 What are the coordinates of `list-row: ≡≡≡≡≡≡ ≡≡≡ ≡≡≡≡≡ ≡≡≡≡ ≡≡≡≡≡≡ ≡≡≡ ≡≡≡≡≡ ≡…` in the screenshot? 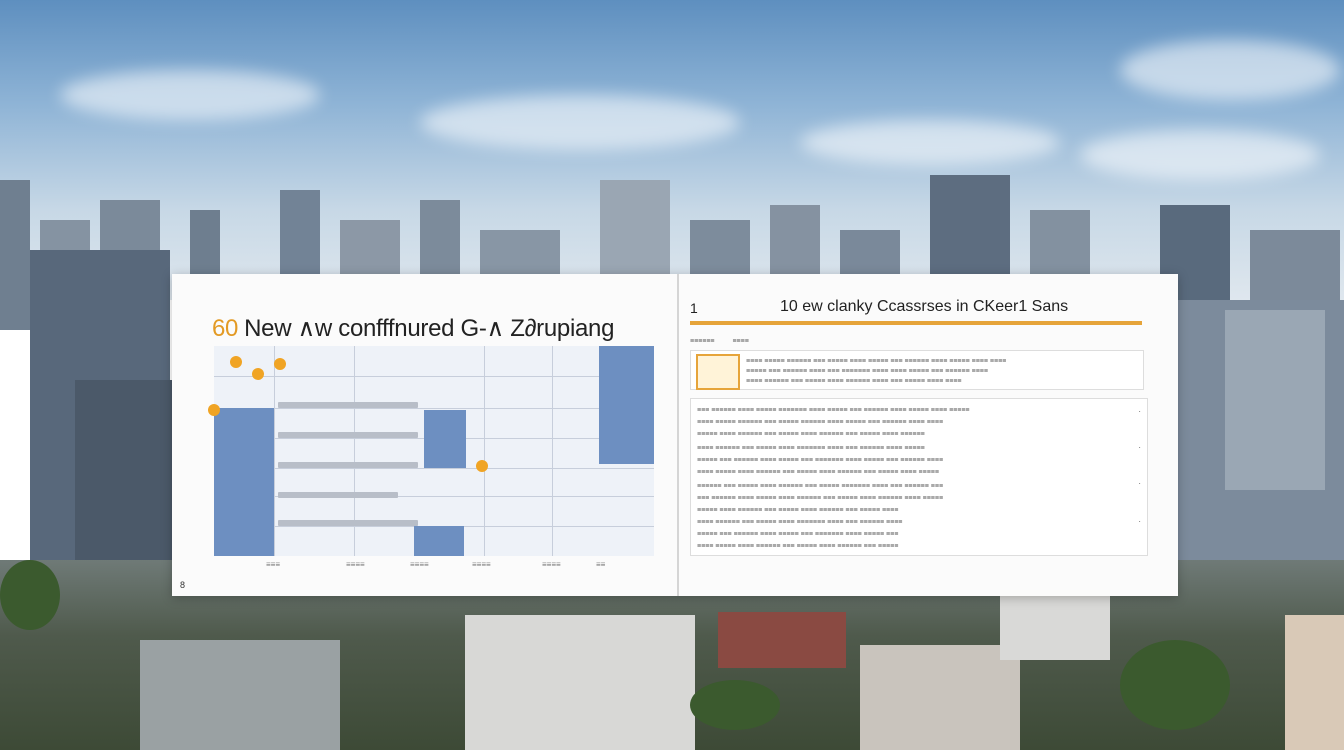 It's located at (820, 486).